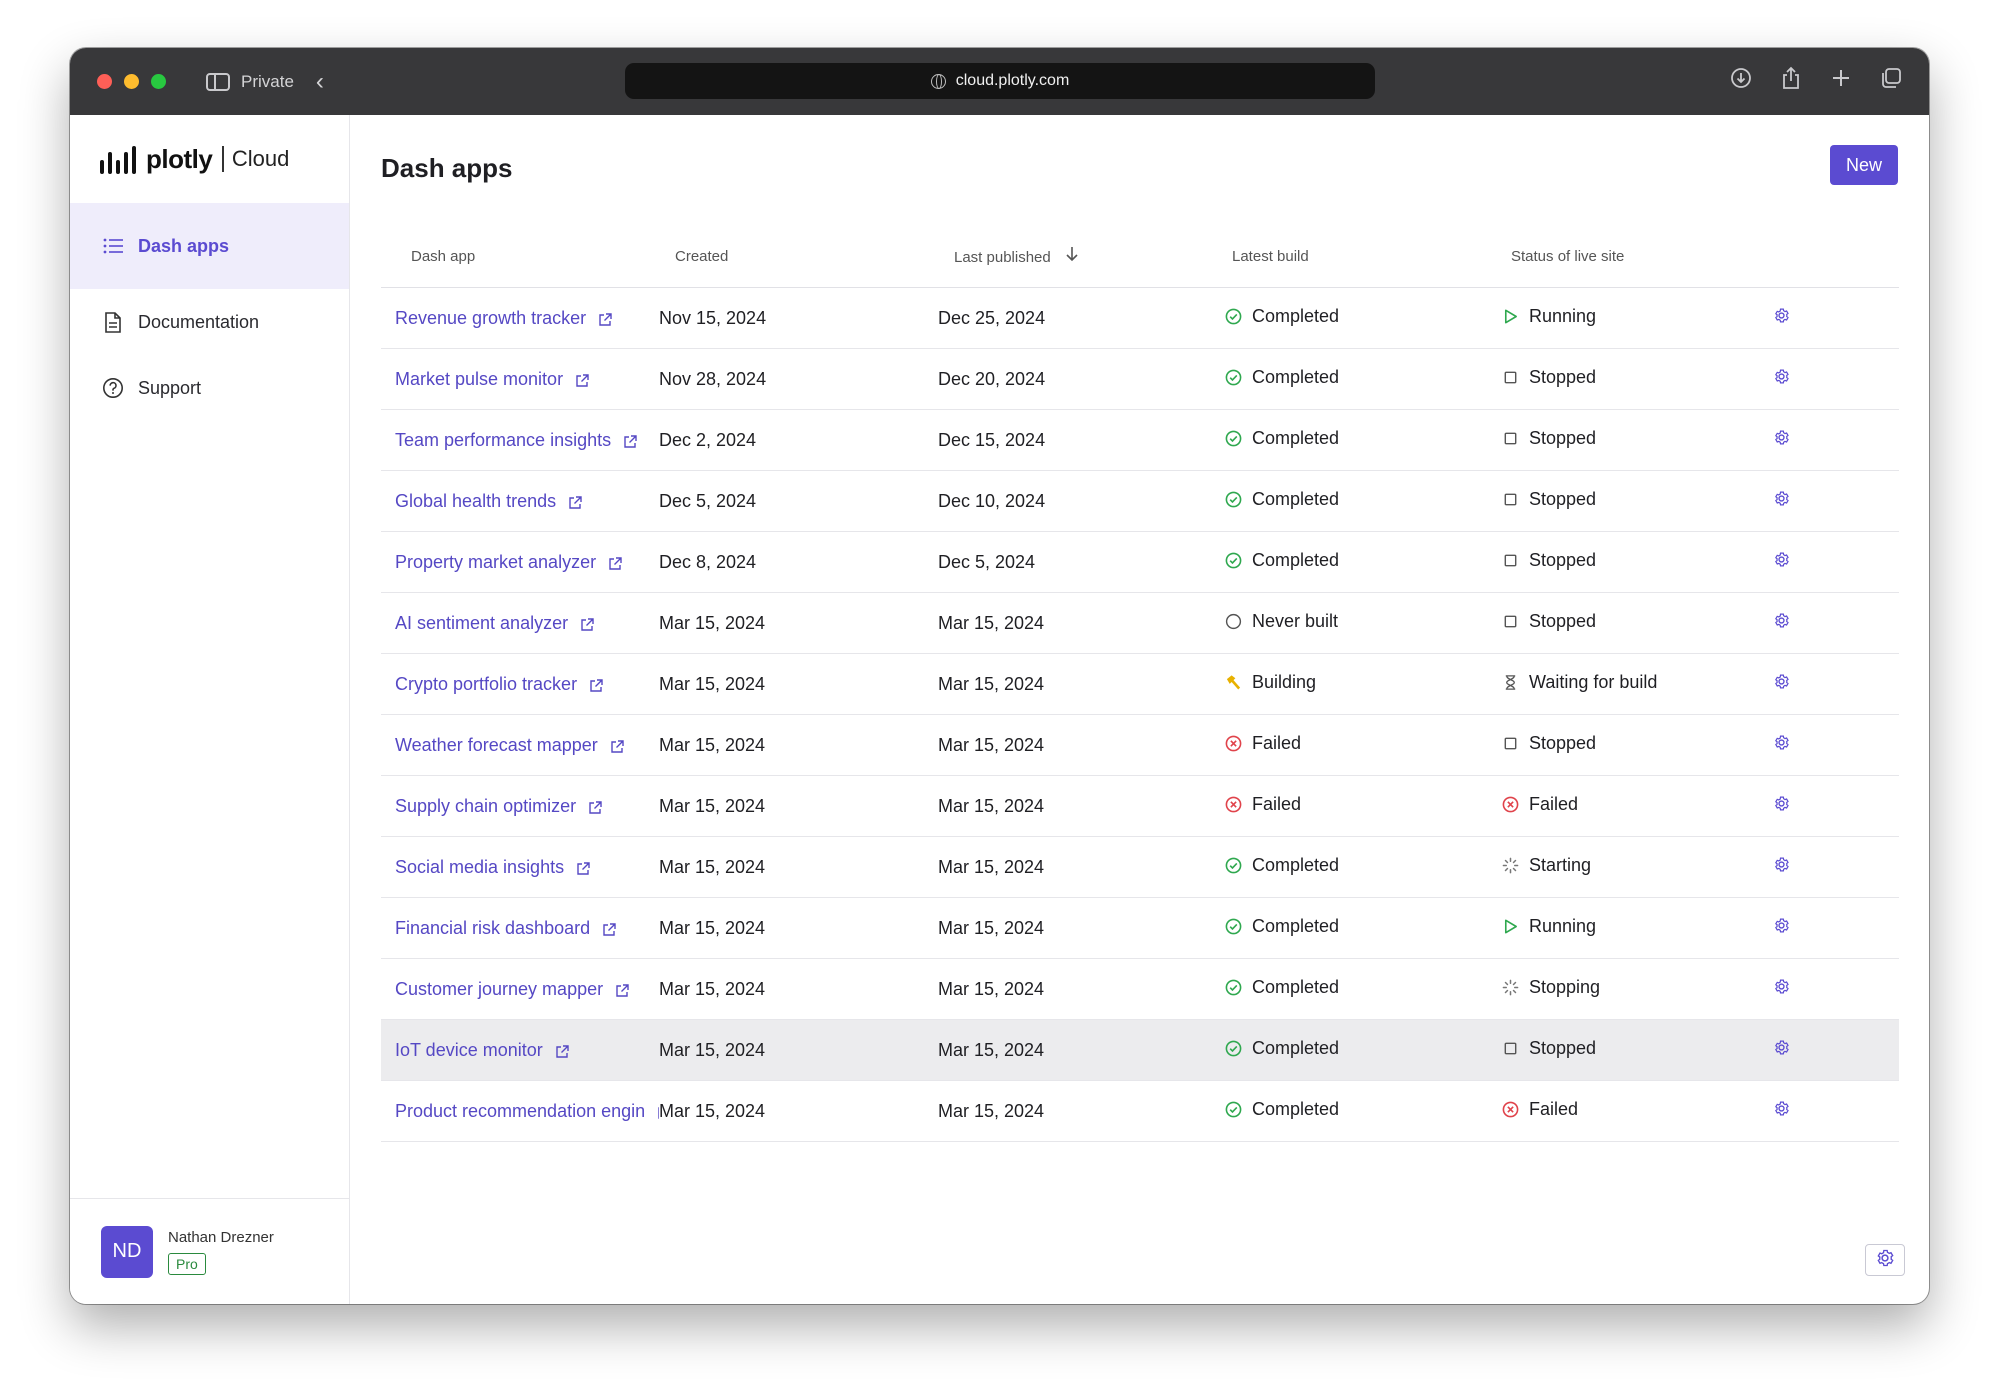 The image size is (1999, 1400). I want to click on app-link: Product recommendation engin, so click(527, 1111).